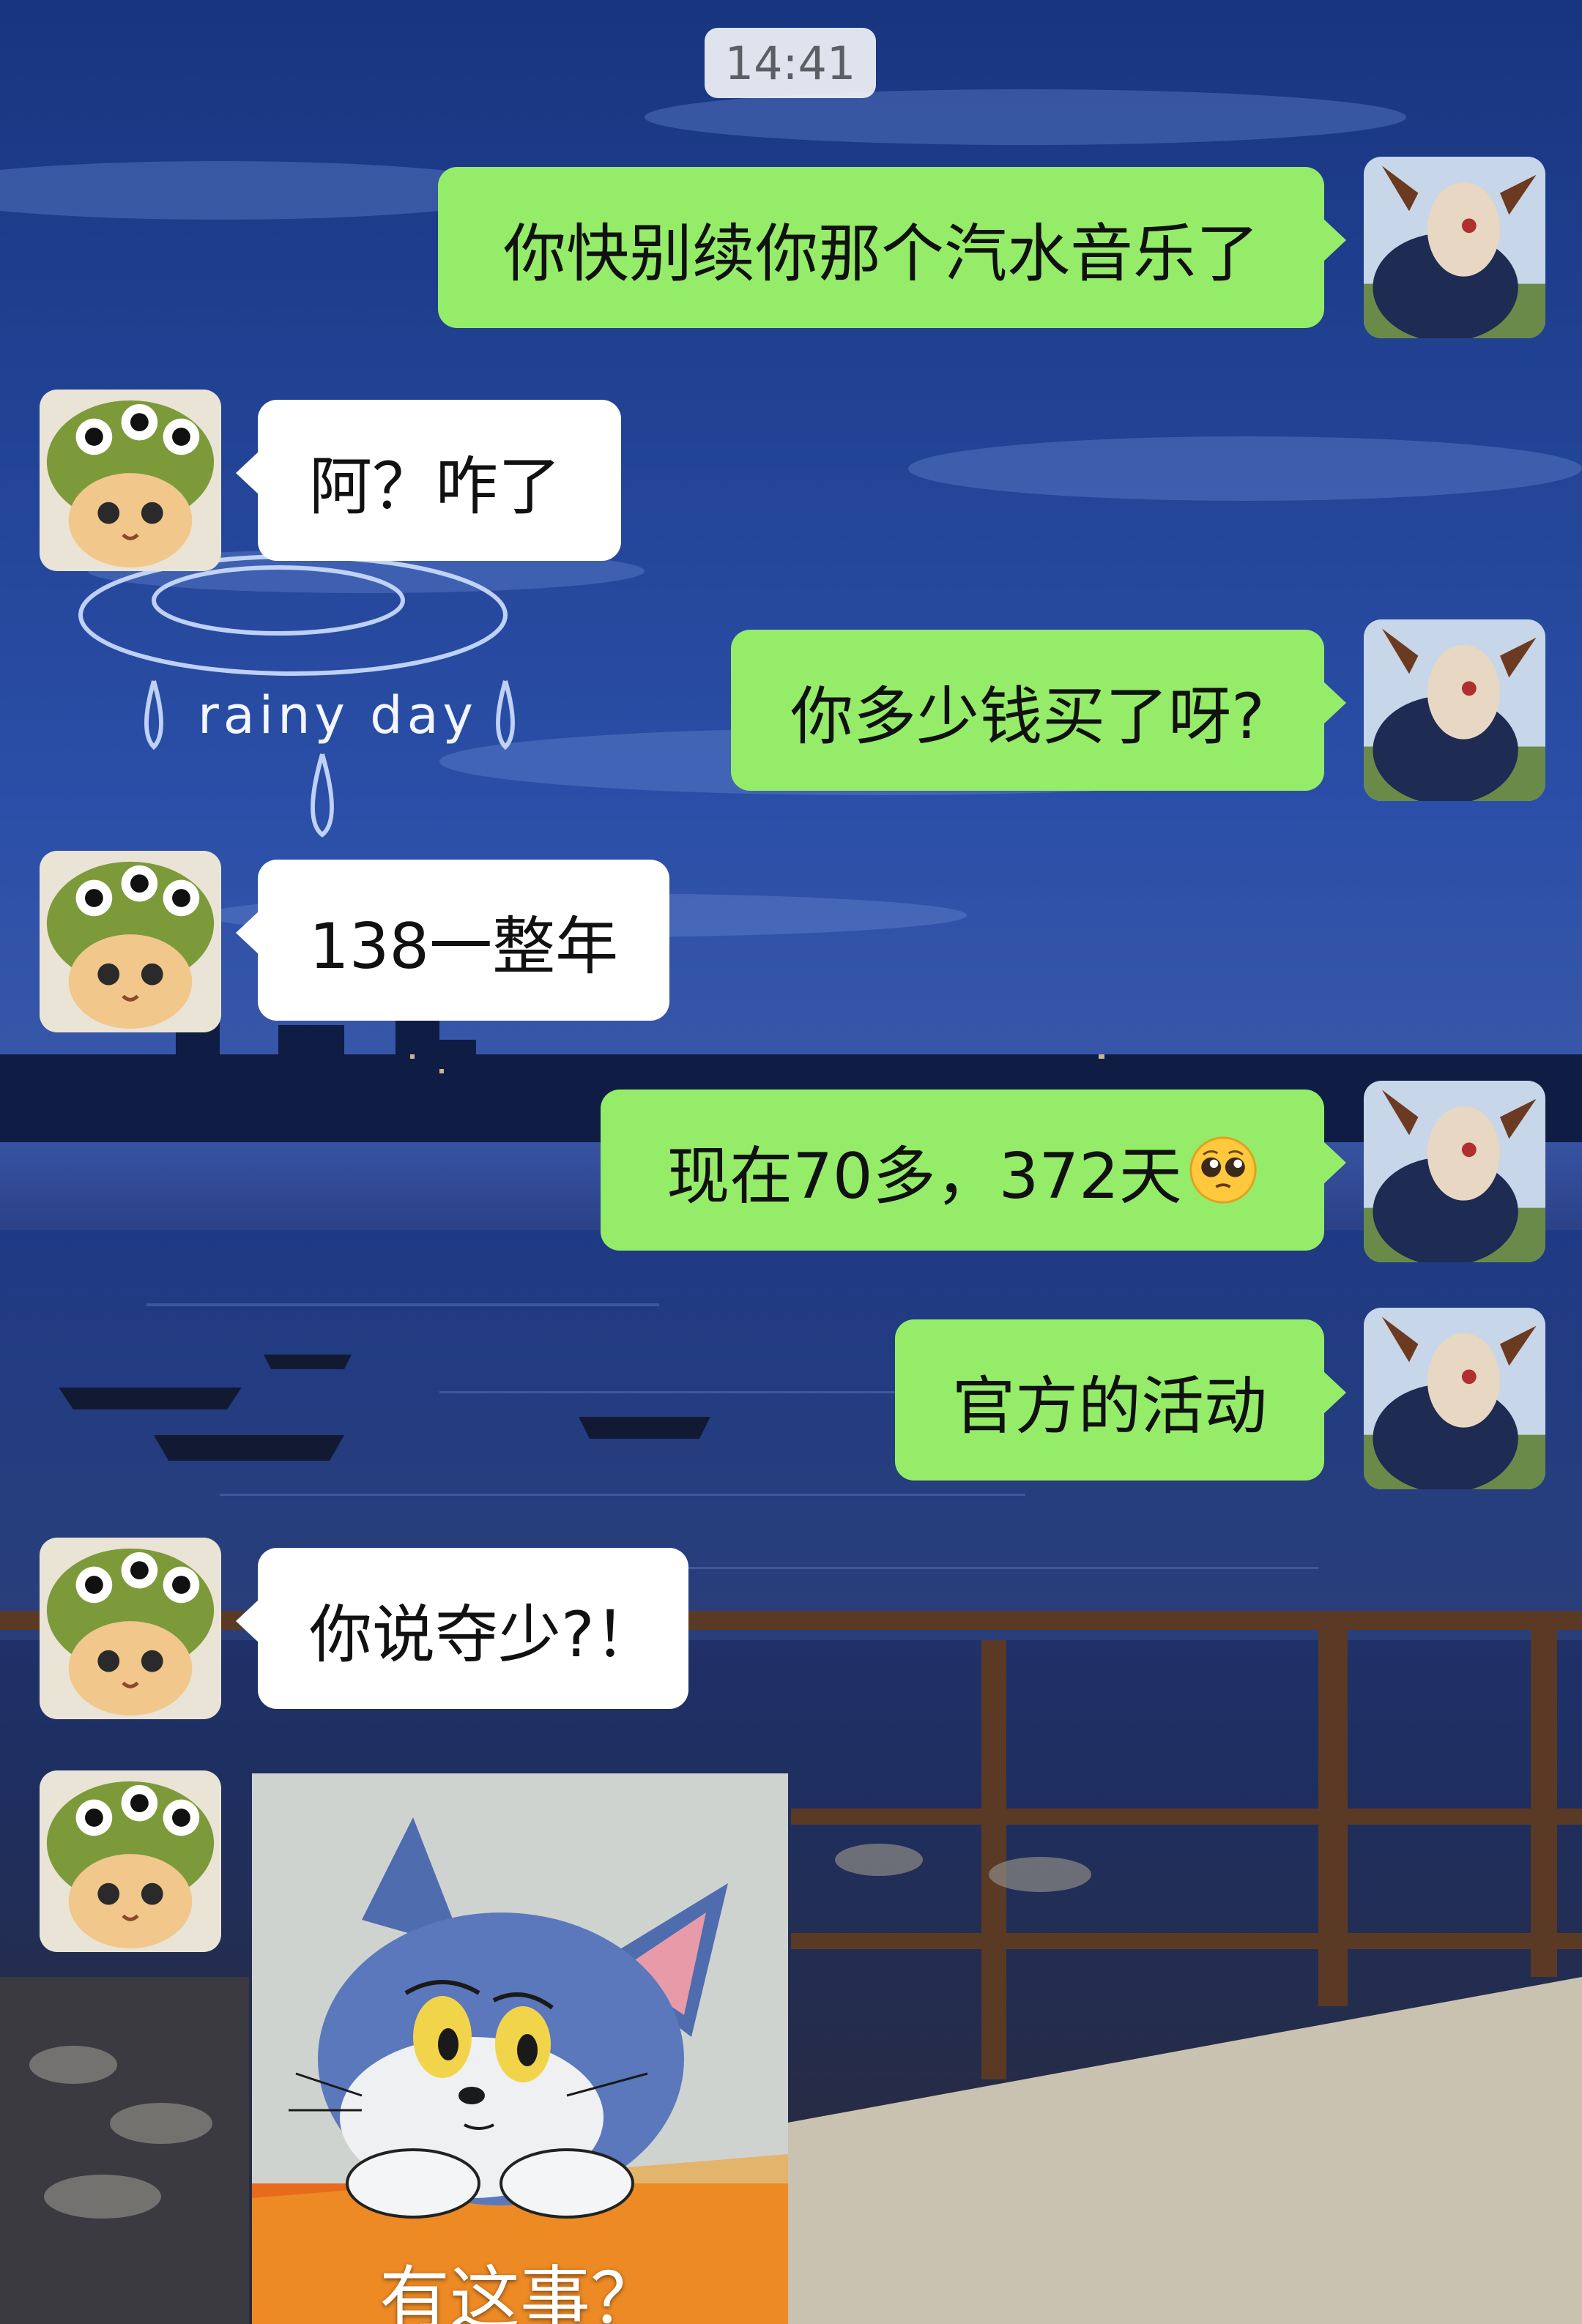  What do you see at coordinates (1223, 1170) in the screenshot?
I see `pleading-face-icon` at bounding box center [1223, 1170].